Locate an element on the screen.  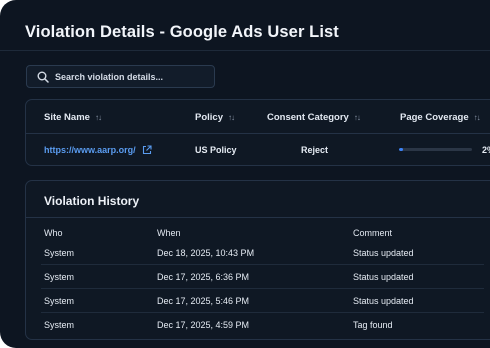
site-link: https://www.aarp.org/ is located at coordinates (98, 150).